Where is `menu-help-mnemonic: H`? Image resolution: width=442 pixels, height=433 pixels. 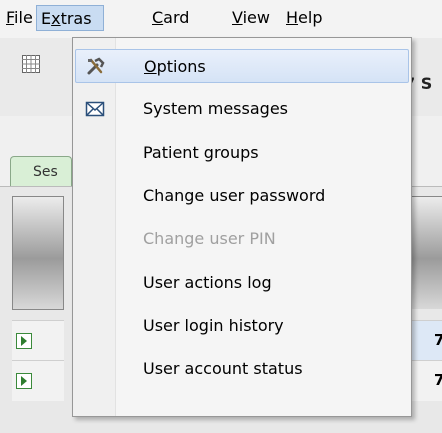
menu-help-mnemonic: H is located at coordinates (292, 17).